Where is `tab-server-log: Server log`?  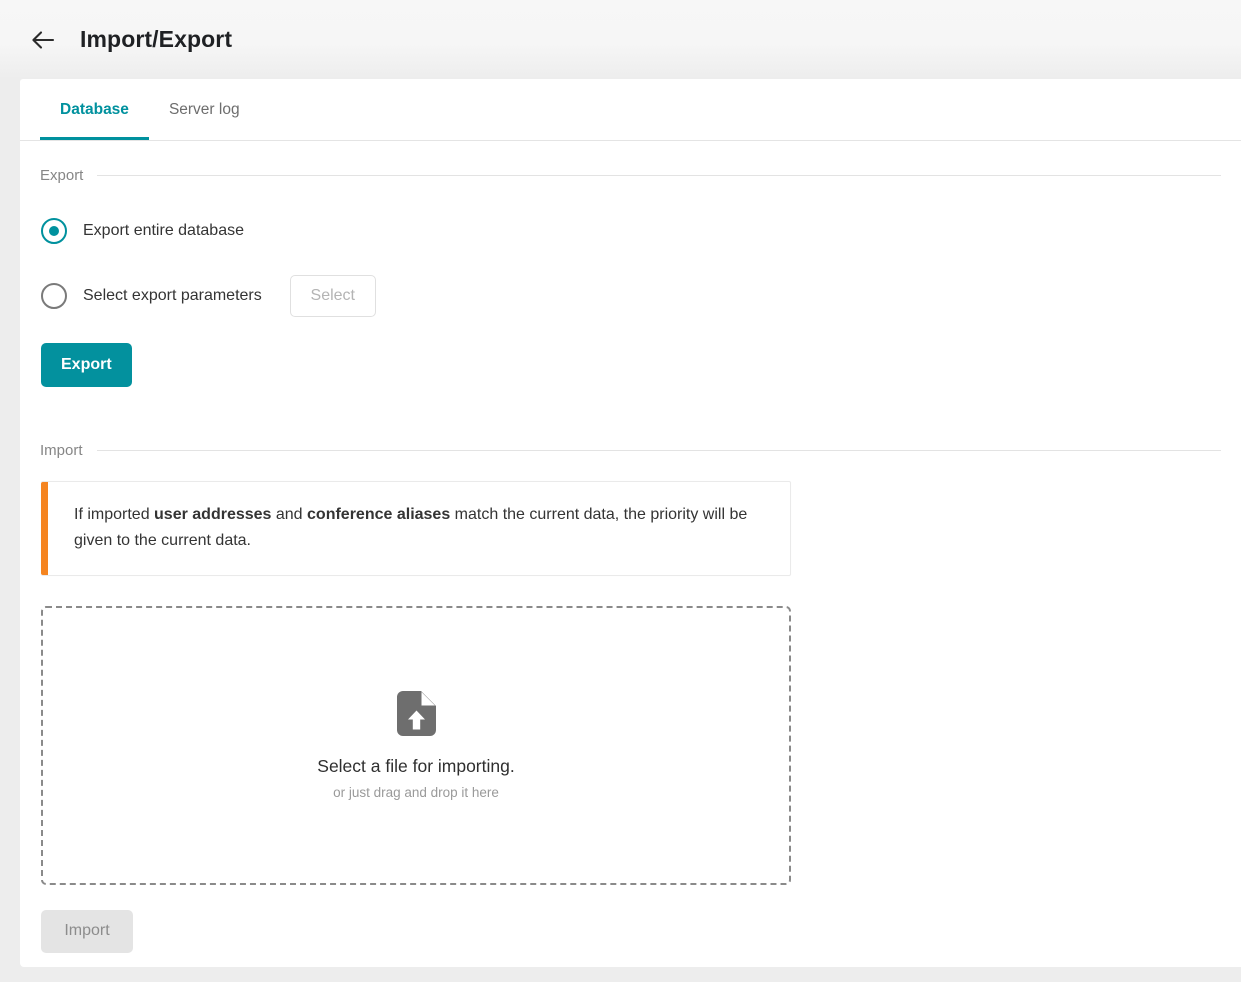 tab-server-log: Server log is located at coordinates (204, 109).